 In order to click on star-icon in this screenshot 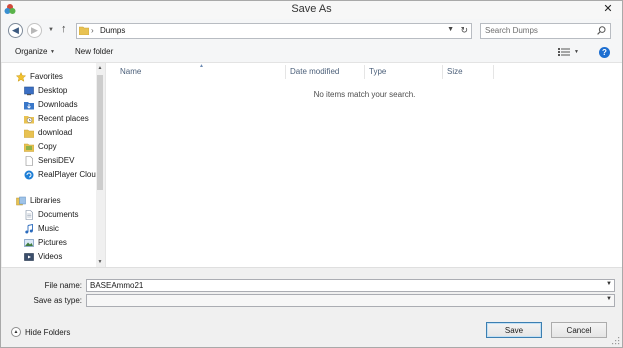, I will do `click(21, 76)`.